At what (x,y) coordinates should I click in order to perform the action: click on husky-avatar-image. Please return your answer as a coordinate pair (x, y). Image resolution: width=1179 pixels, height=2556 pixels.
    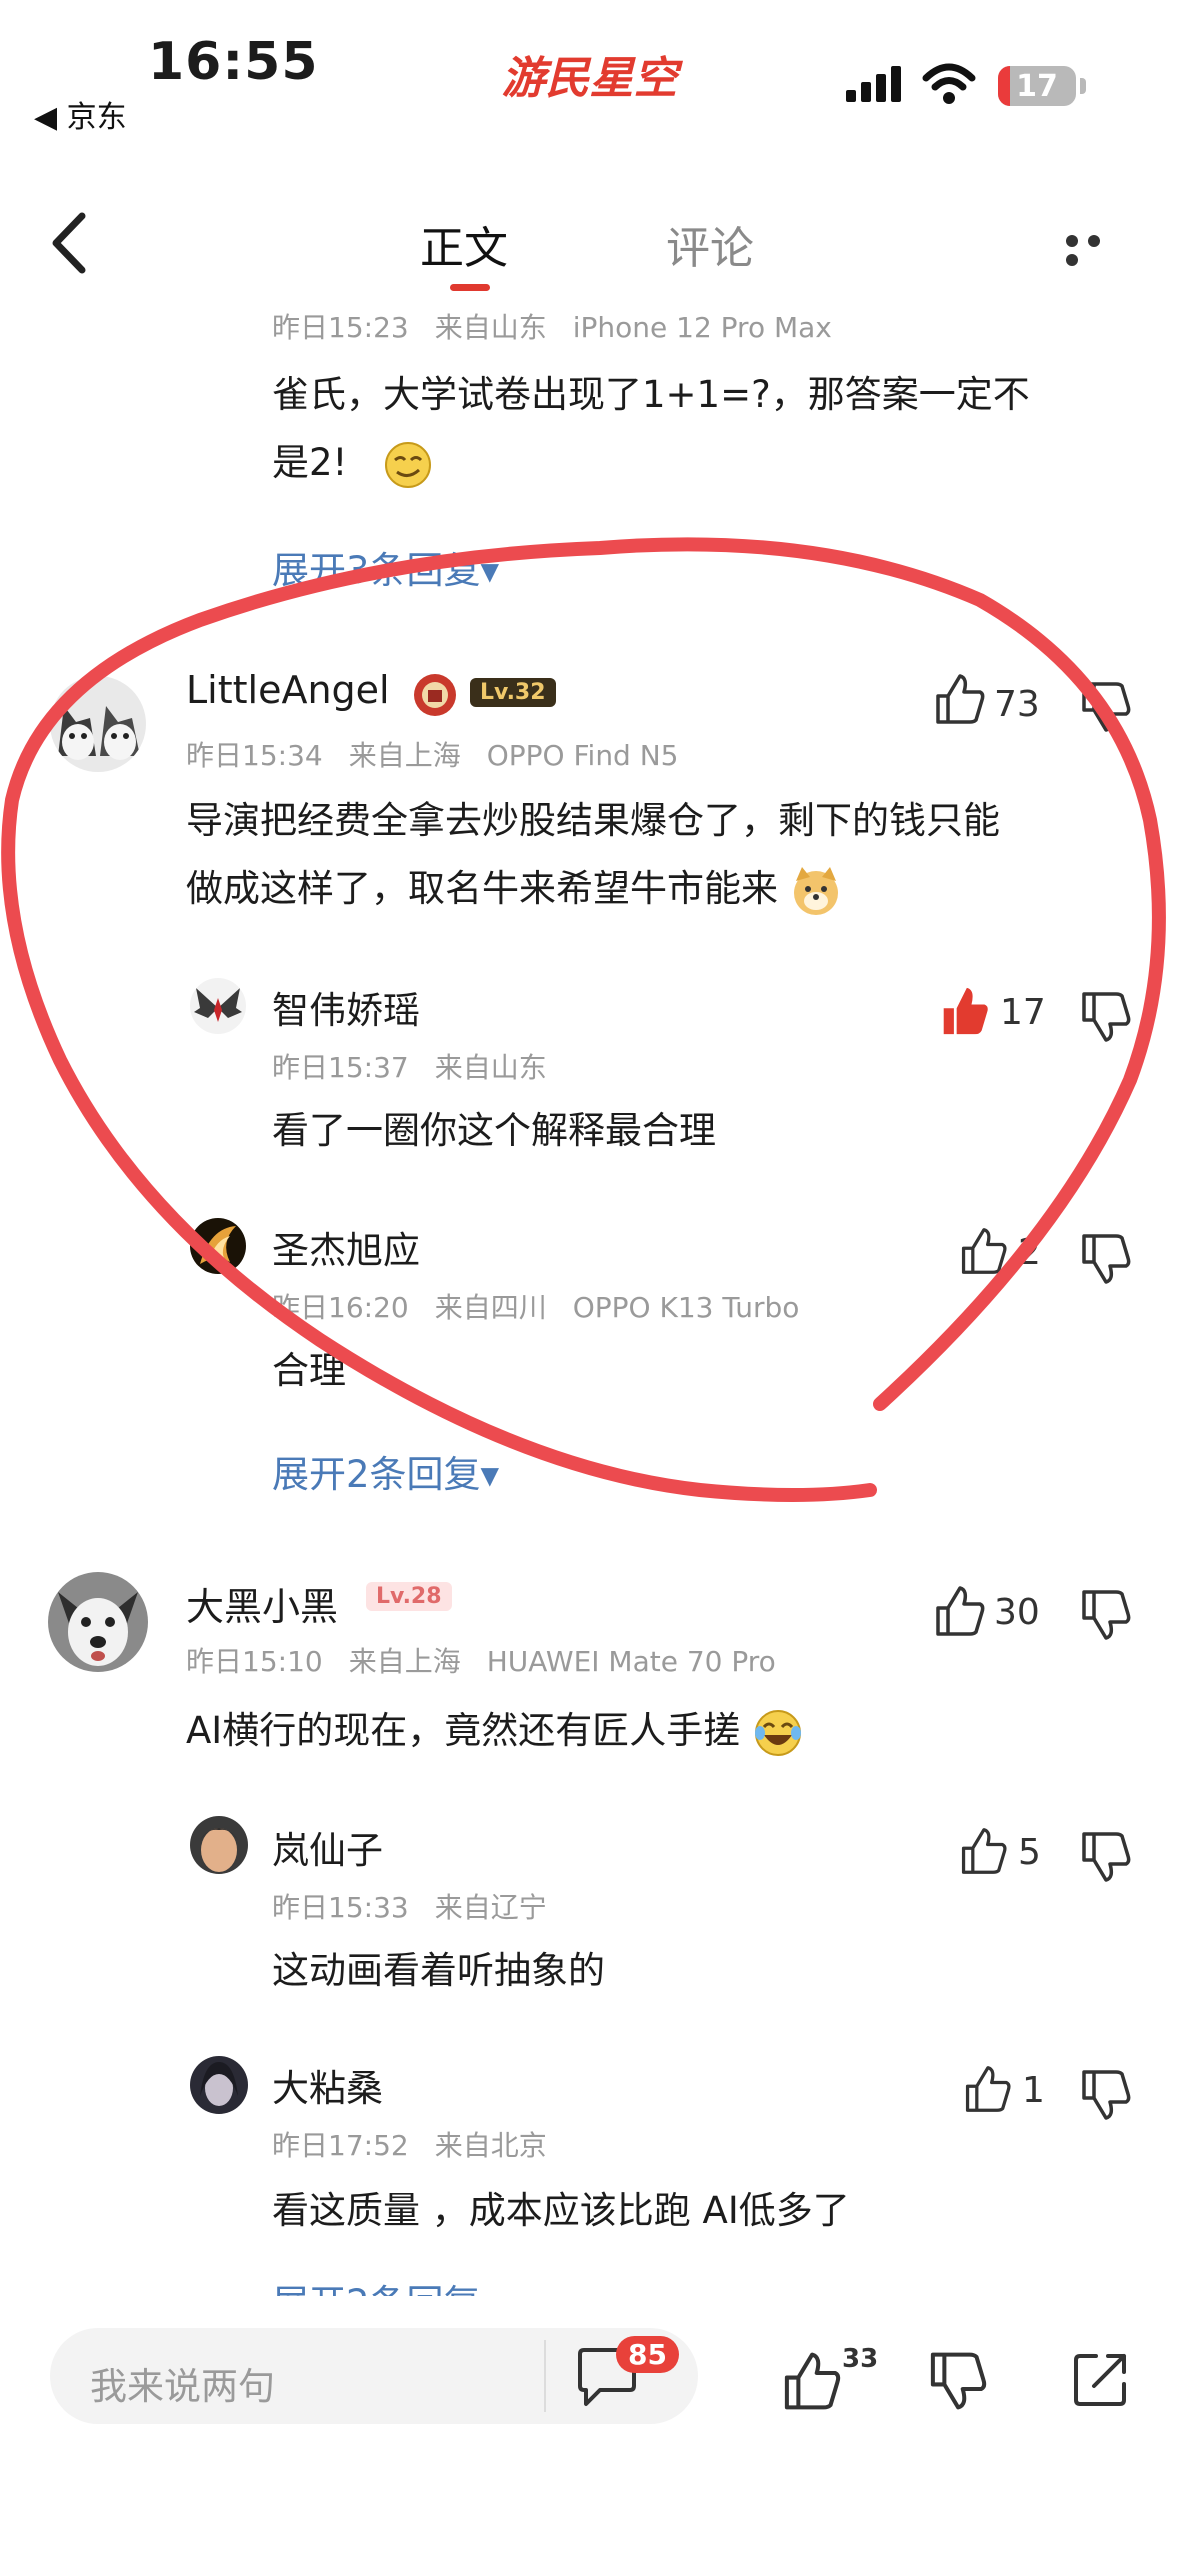
    Looking at the image, I should click on (98, 724).